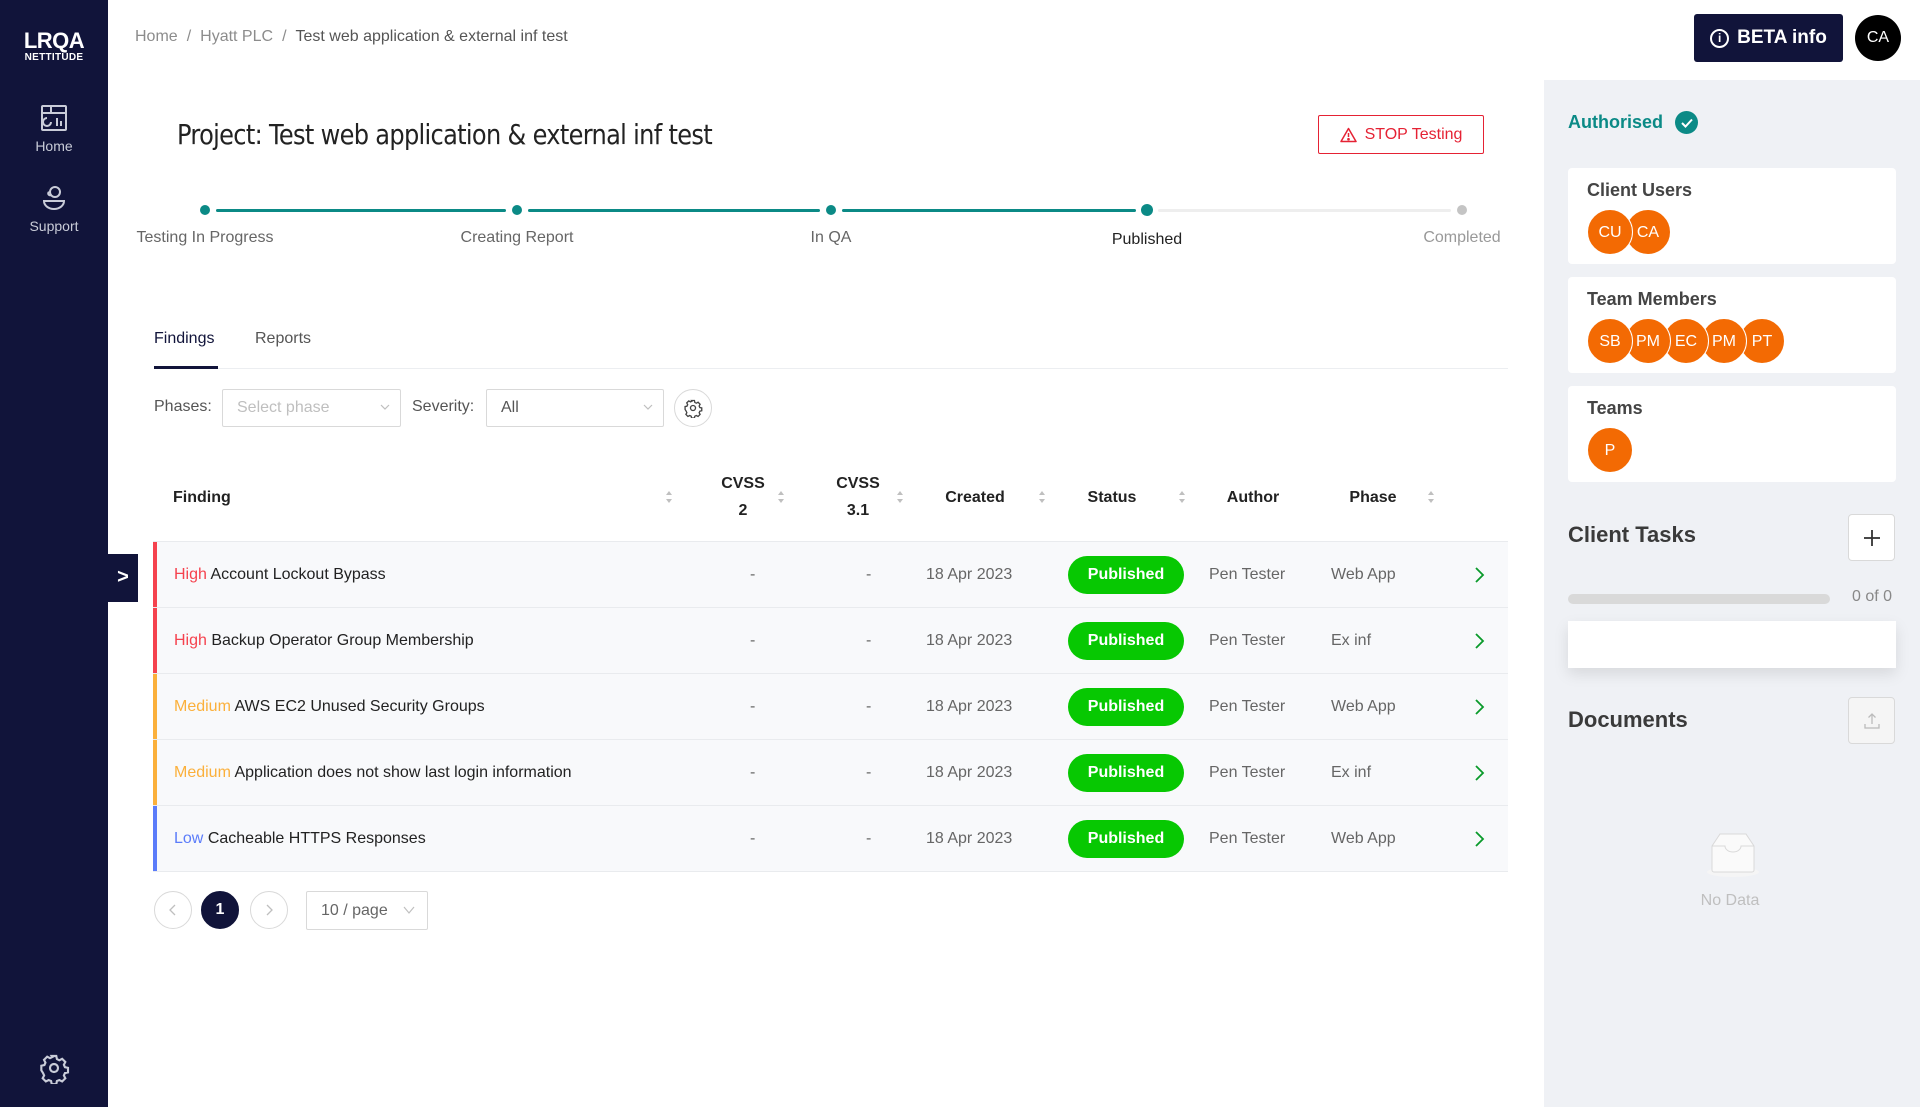 The width and height of the screenshot is (1920, 1107). What do you see at coordinates (283, 339) in the screenshot?
I see `tab-reports: Reports` at bounding box center [283, 339].